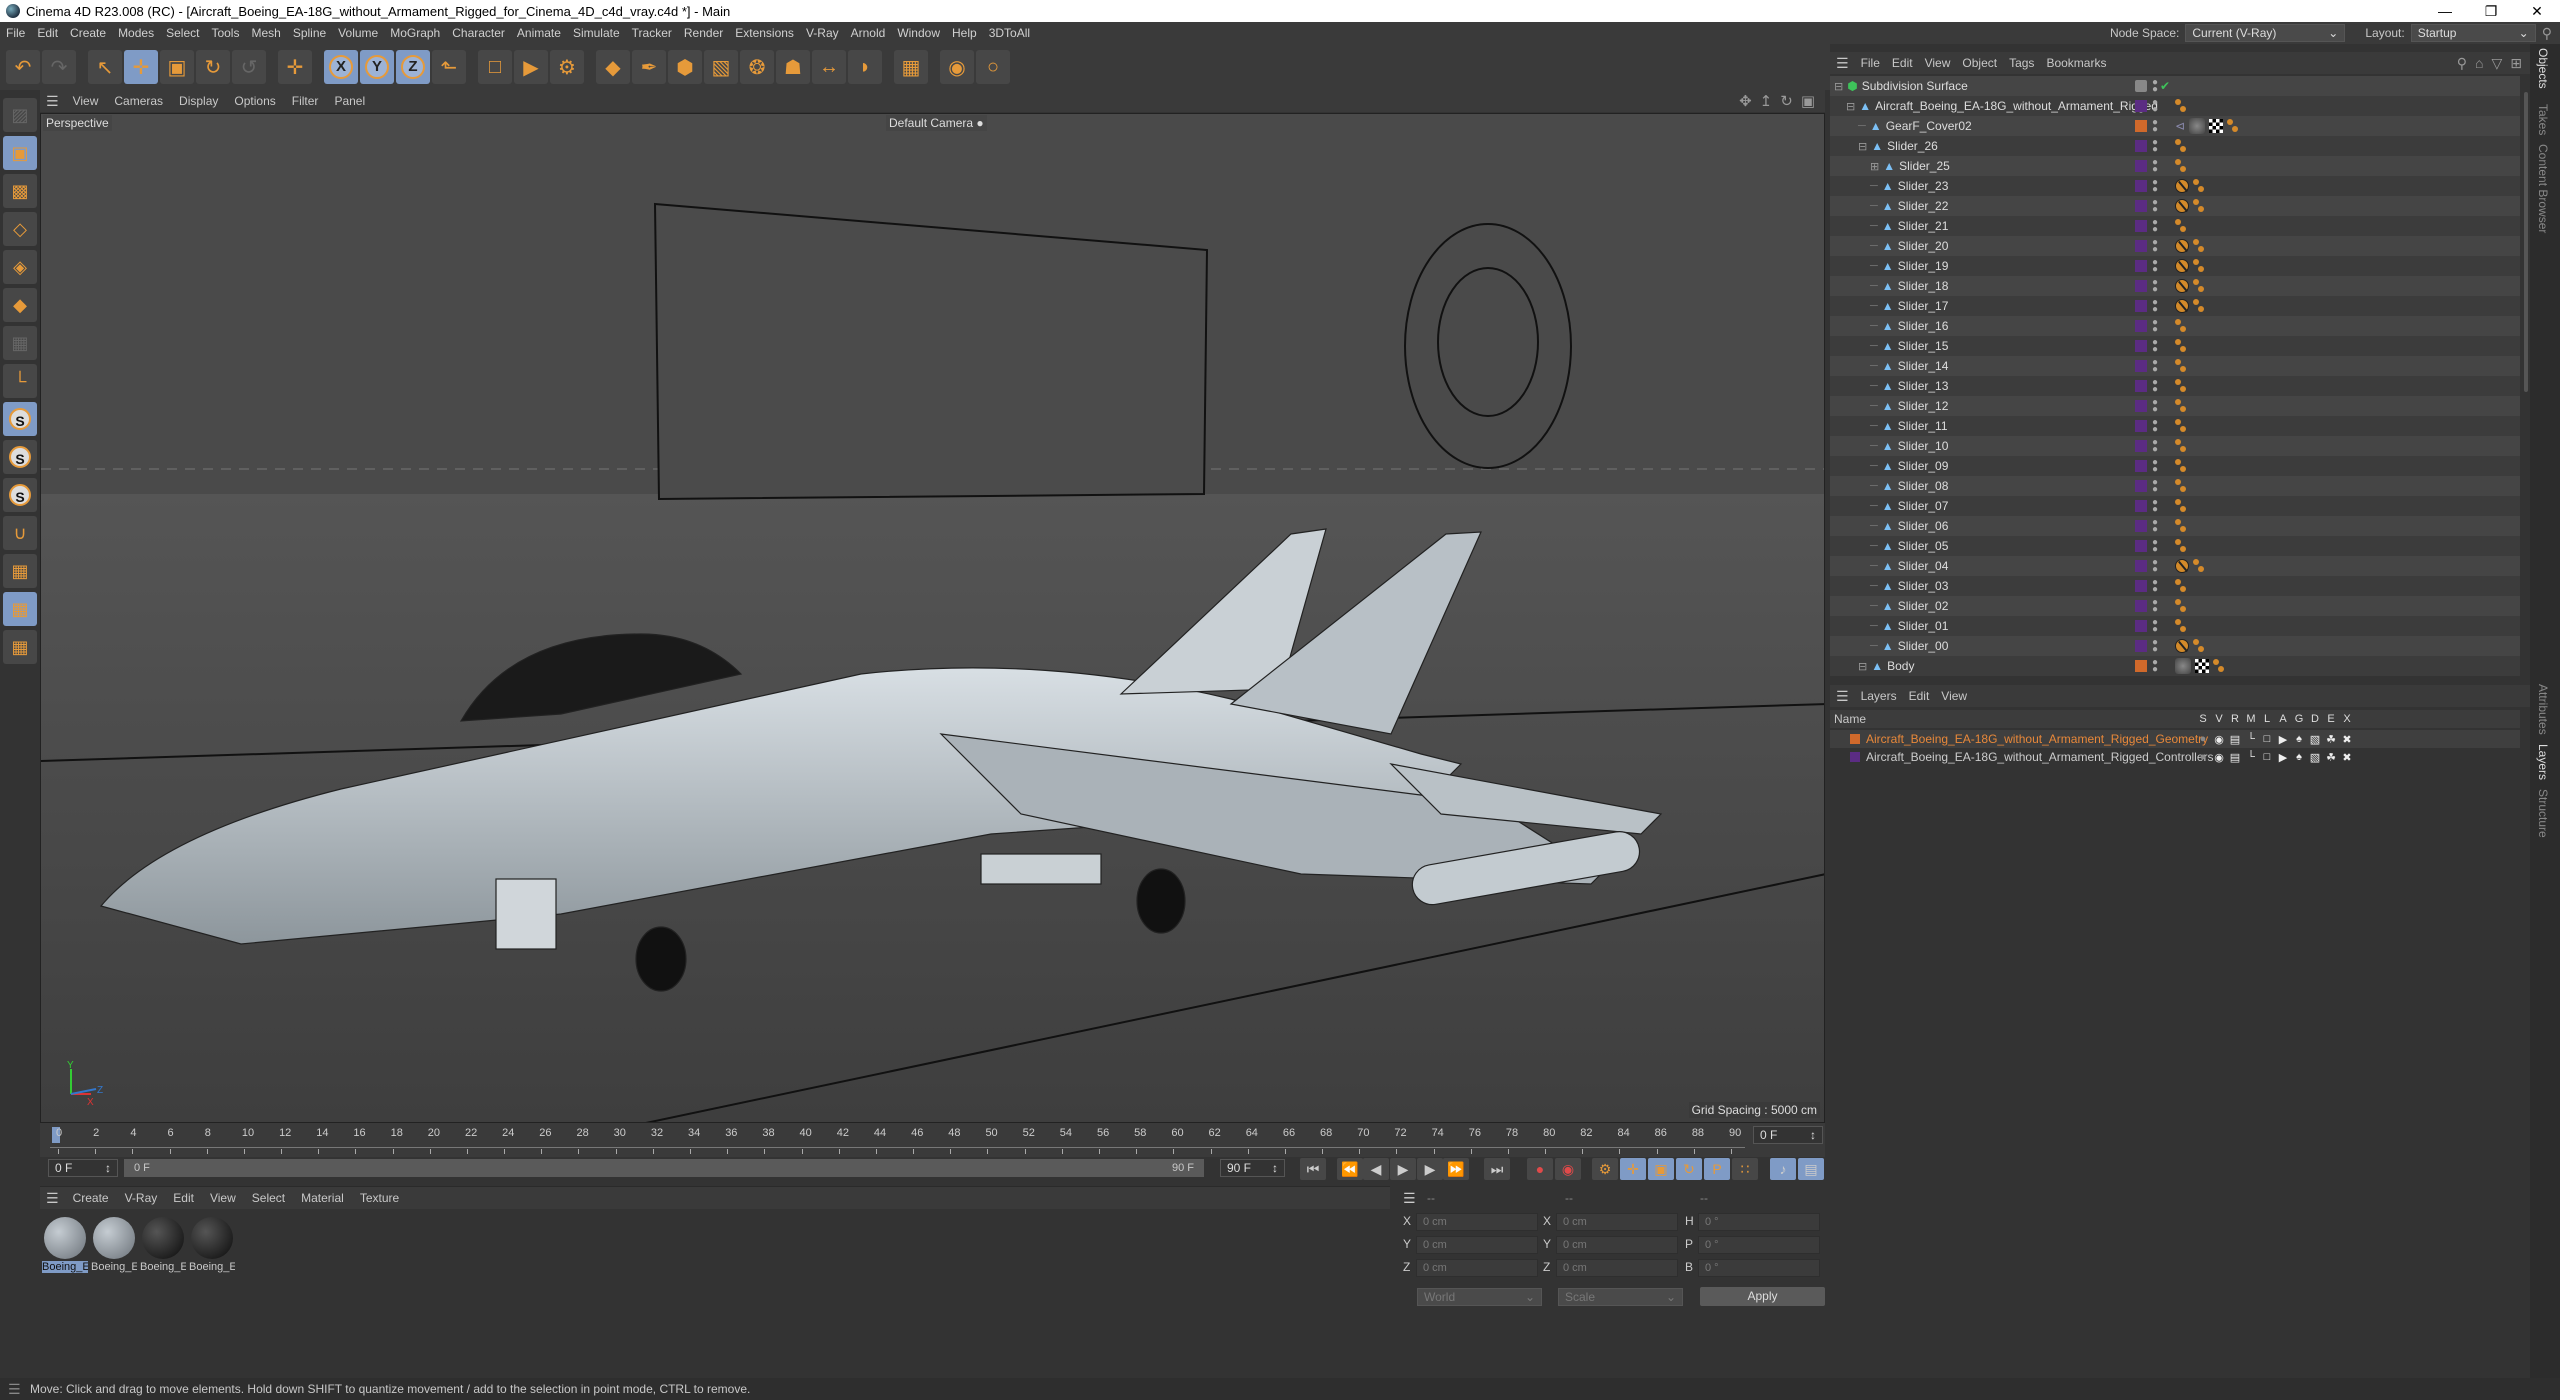 This screenshot has width=2560, height=1400. Describe the element at coordinates (20, 457) in the screenshot. I see `snap-settings-button: S` at that location.